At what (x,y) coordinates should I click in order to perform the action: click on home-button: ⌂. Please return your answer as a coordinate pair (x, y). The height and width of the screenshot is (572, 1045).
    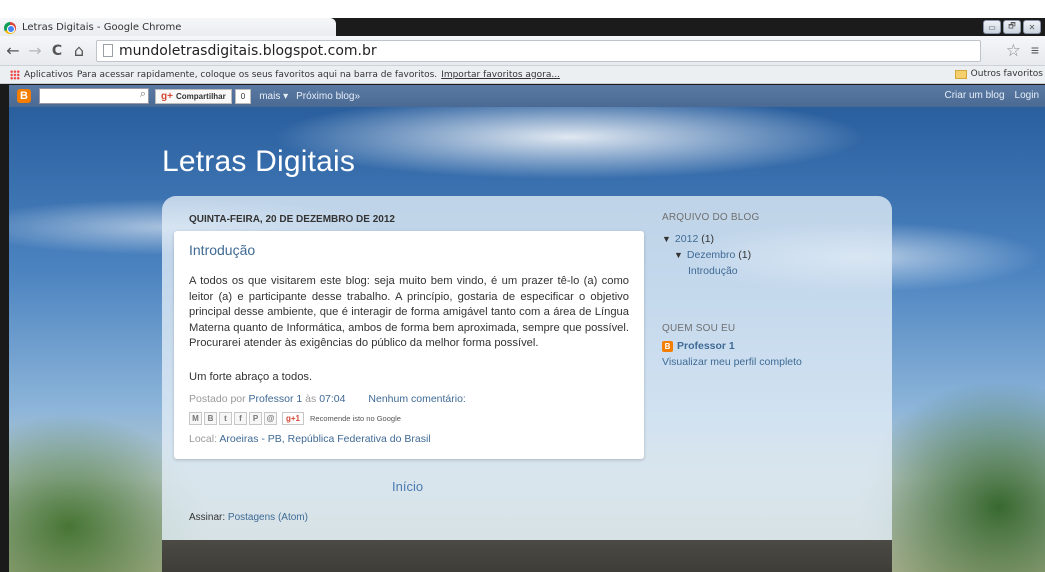
    Looking at the image, I should click on (79, 50).